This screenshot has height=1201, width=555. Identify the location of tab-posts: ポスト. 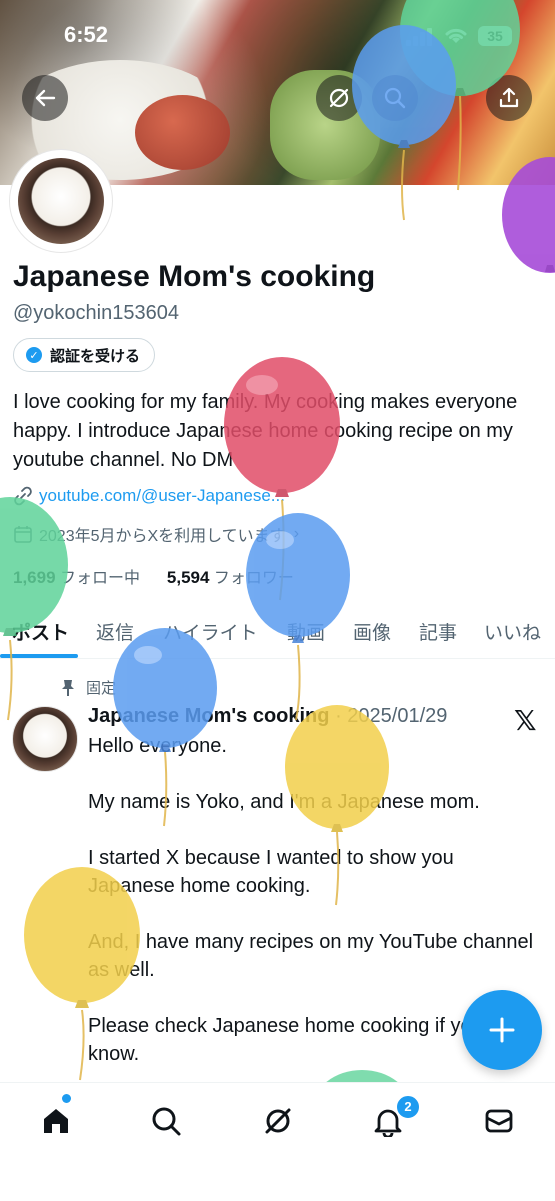
(40, 631).